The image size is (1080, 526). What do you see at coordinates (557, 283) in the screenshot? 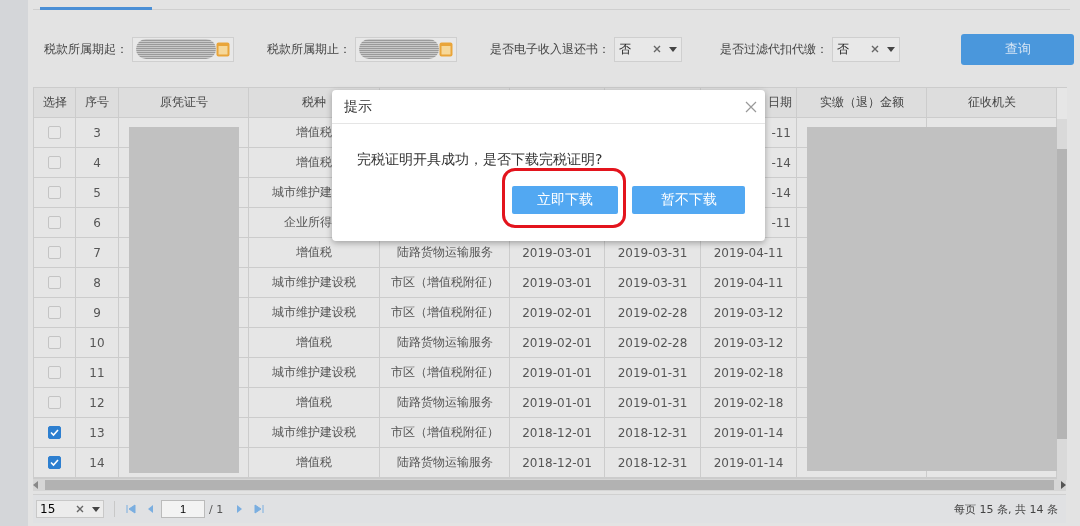
I see `table-cell: 2019-03-01` at bounding box center [557, 283].